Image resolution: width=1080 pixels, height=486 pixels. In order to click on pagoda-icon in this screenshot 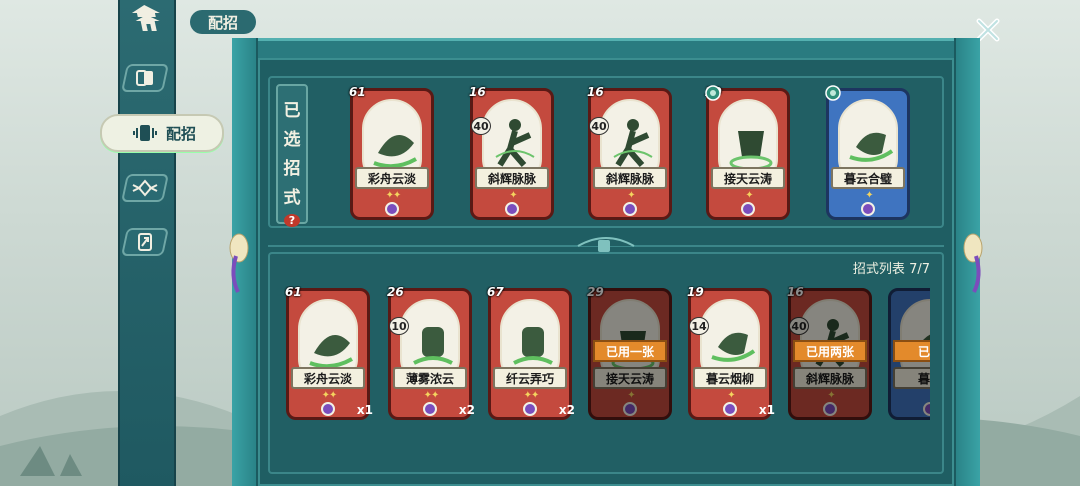, I will do `click(145, 18)`.